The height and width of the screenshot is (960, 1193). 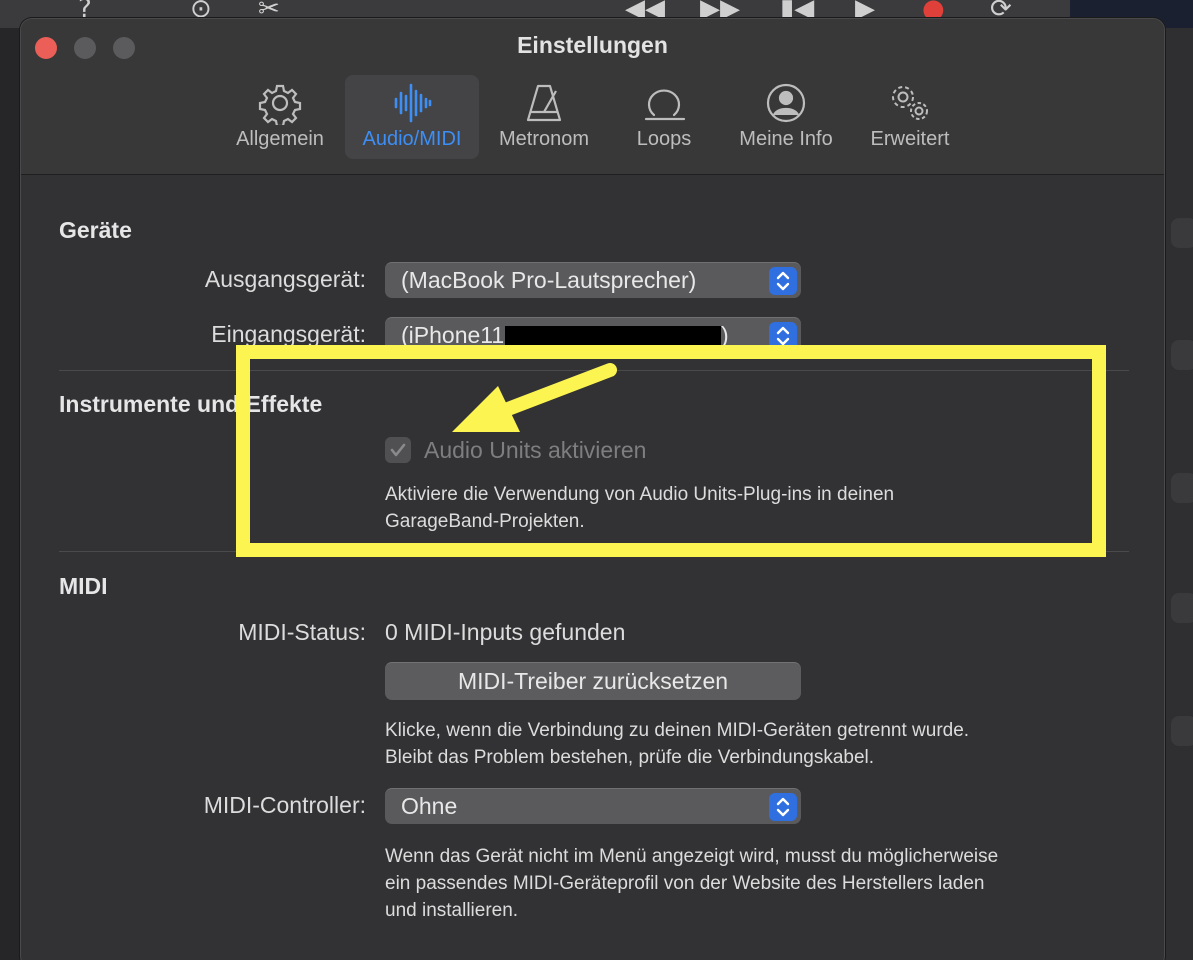 What do you see at coordinates (534, 397) in the screenshot?
I see `annotation-arrow-icon` at bounding box center [534, 397].